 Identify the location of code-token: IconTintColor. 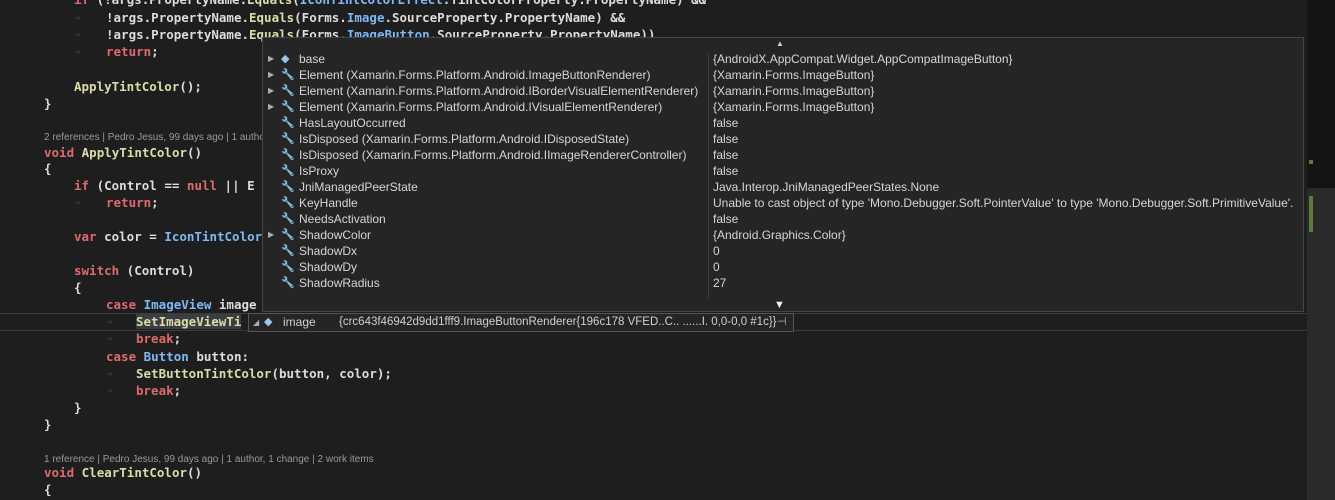
(213, 236).